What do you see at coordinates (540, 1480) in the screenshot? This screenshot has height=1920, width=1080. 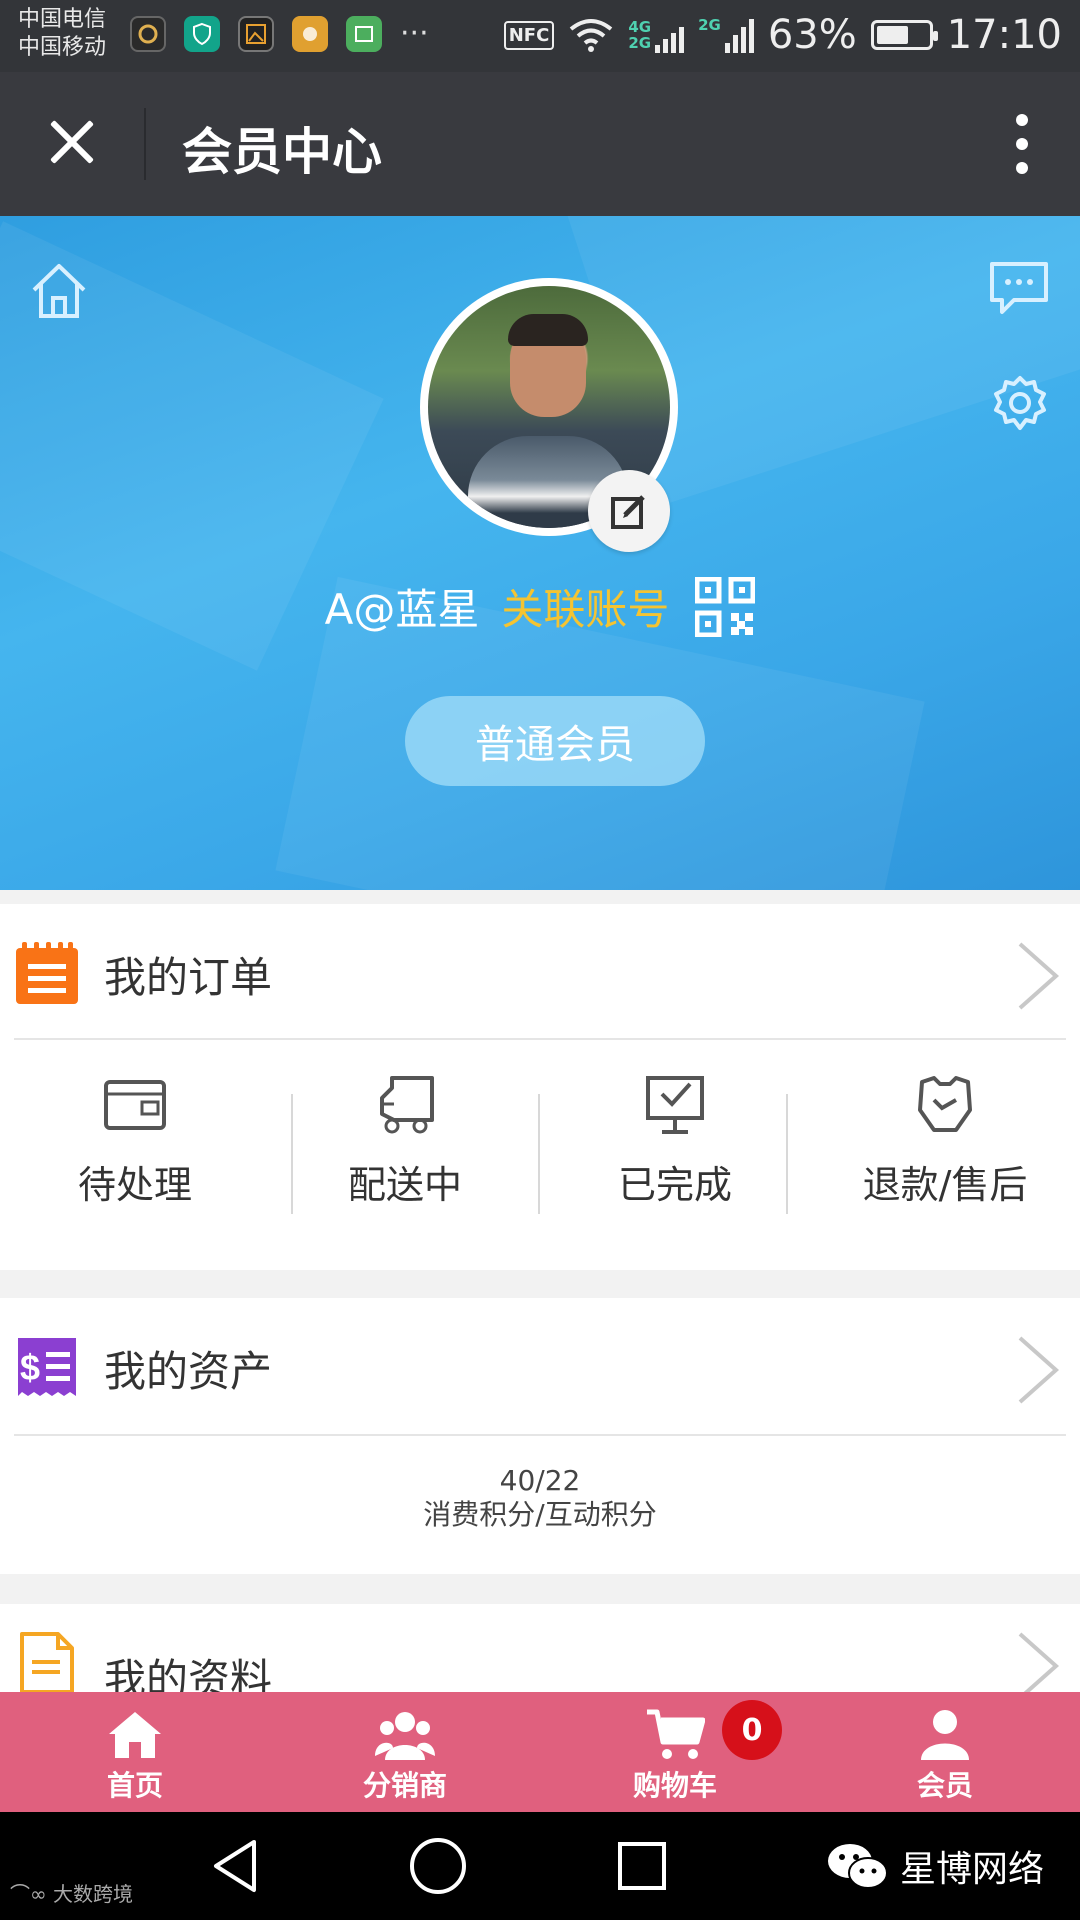 I see `points-value: 40/22` at bounding box center [540, 1480].